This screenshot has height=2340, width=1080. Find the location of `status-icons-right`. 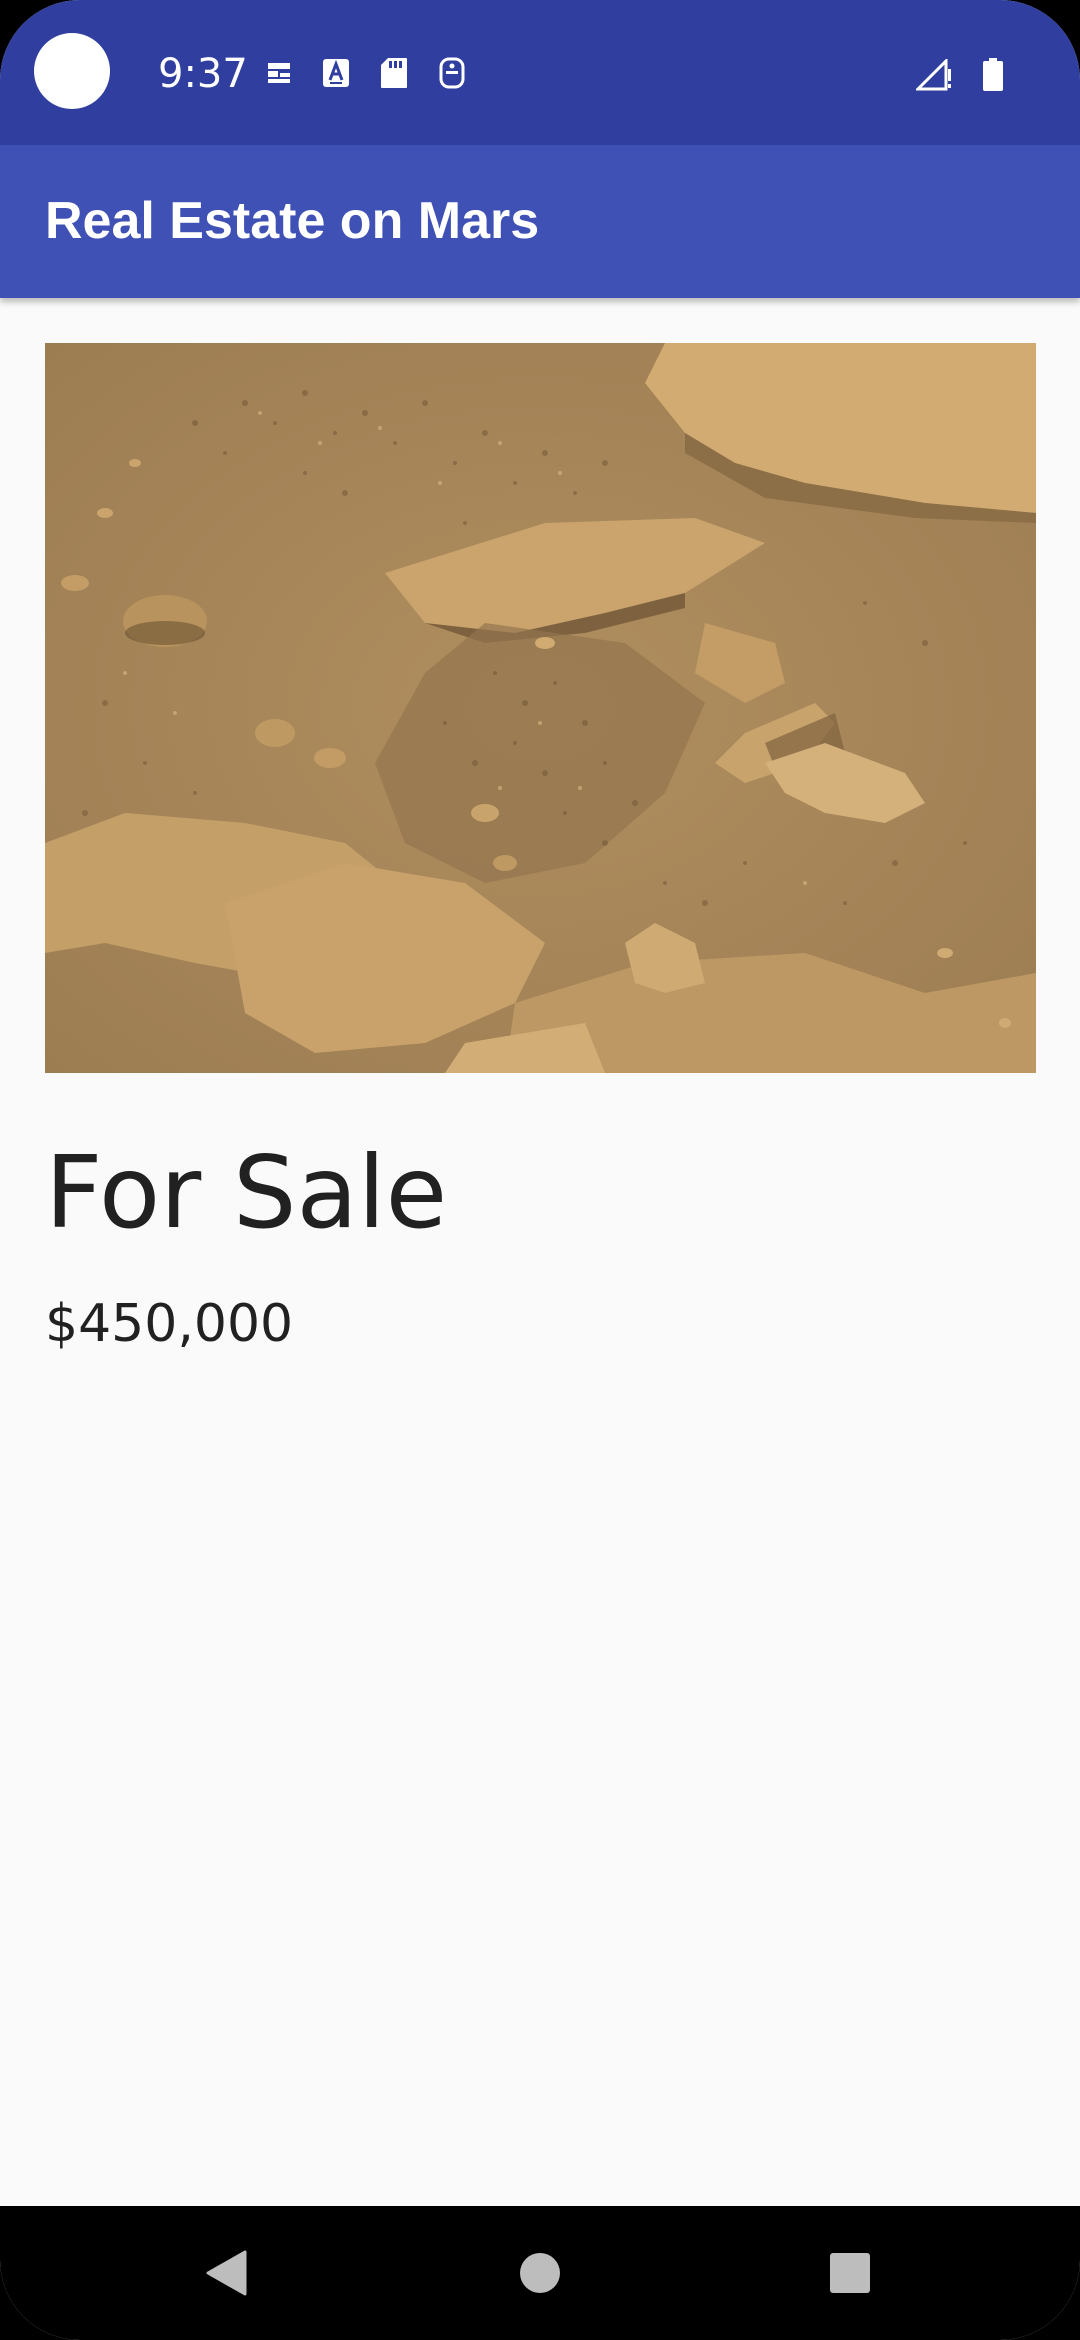

status-icons-right is located at coordinates (959, 77).